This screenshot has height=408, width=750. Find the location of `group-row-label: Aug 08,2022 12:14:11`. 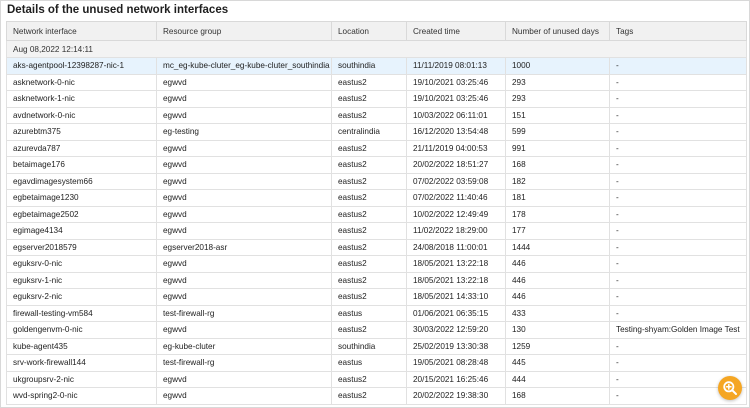

group-row-label: Aug 08,2022 12:14:11 is located at coordinates (376, 49).